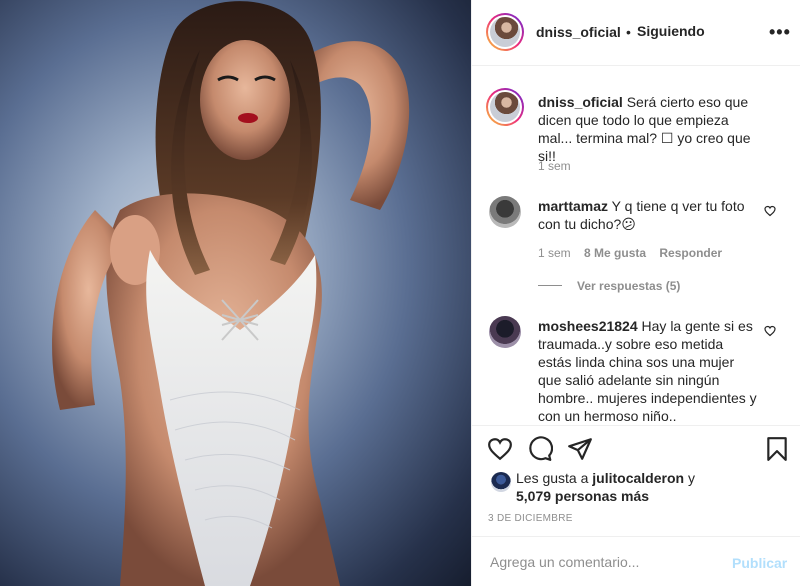  Describe the element at coordinates (552, 478) in the screenshot. I see `likes-prefix: Les gusta a` at that location.